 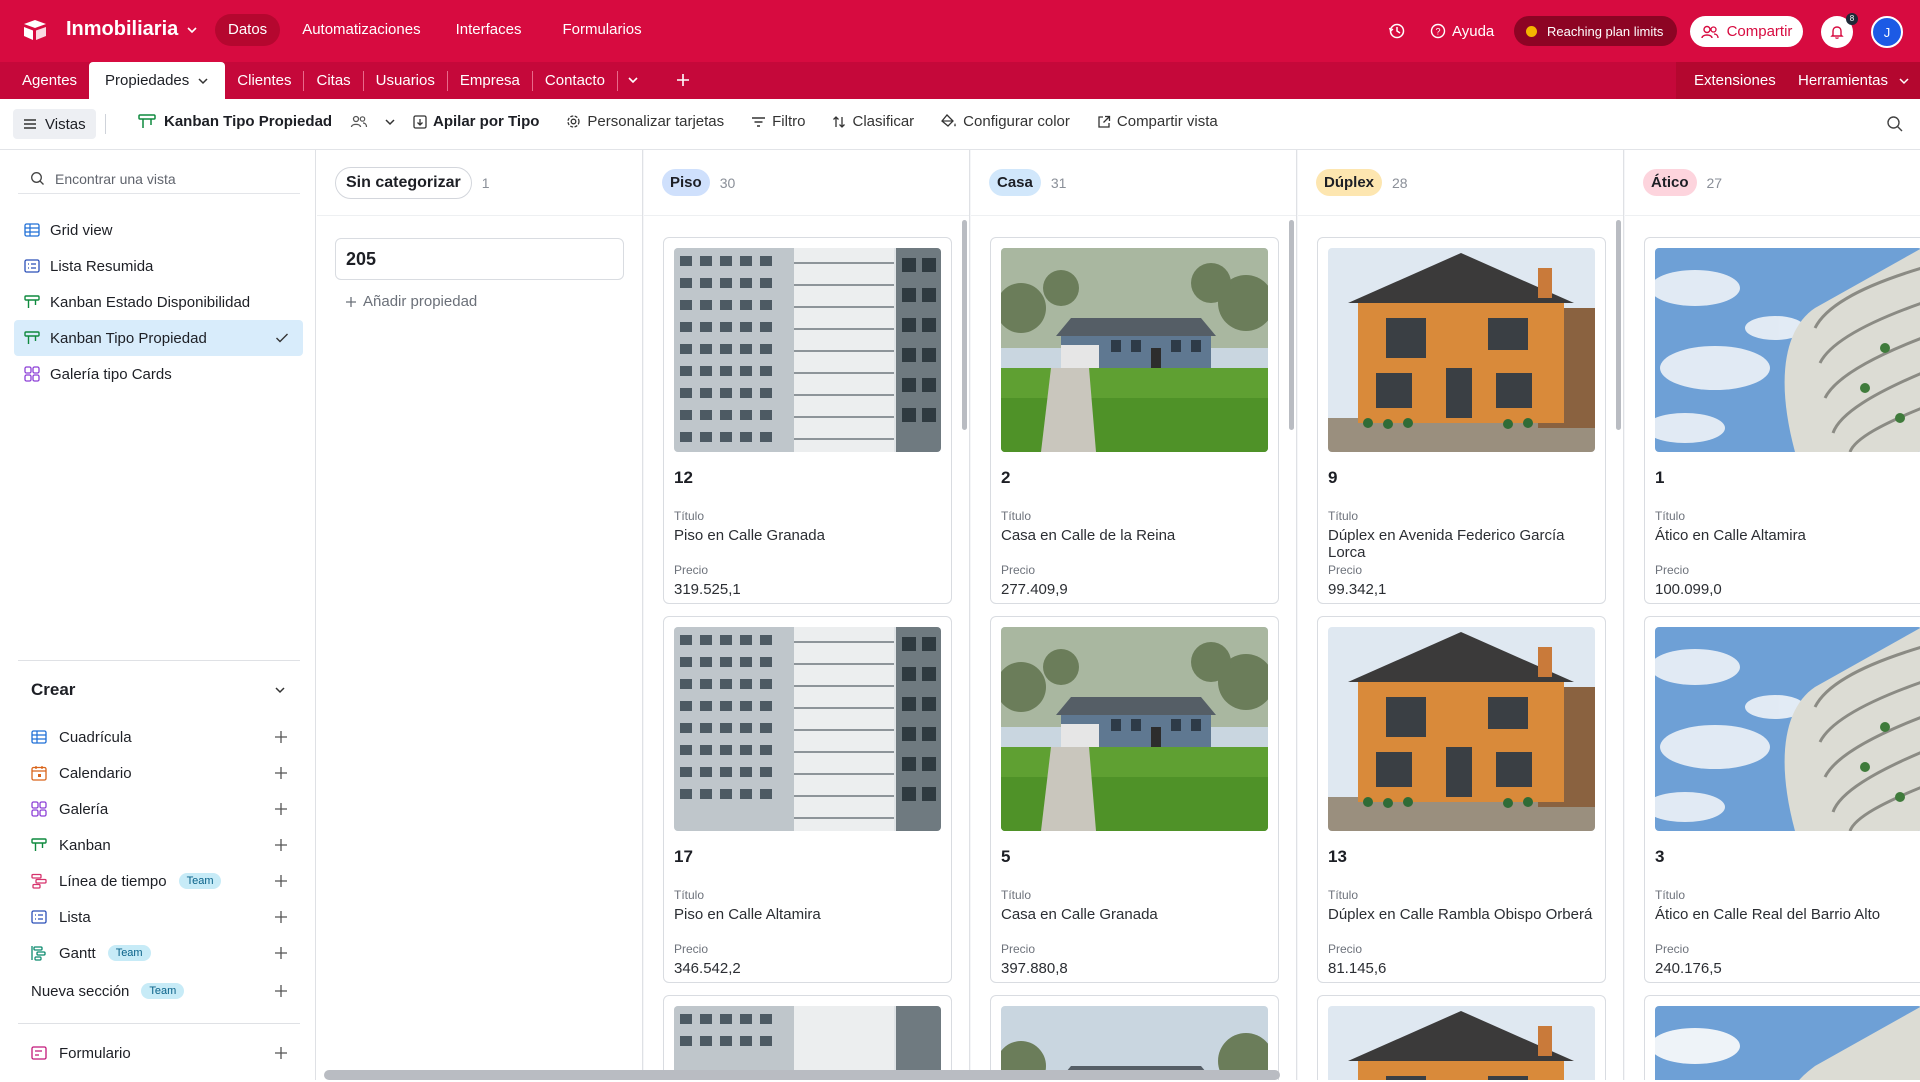 I want to click on column-label: Piso, so click(x=686, y=182).